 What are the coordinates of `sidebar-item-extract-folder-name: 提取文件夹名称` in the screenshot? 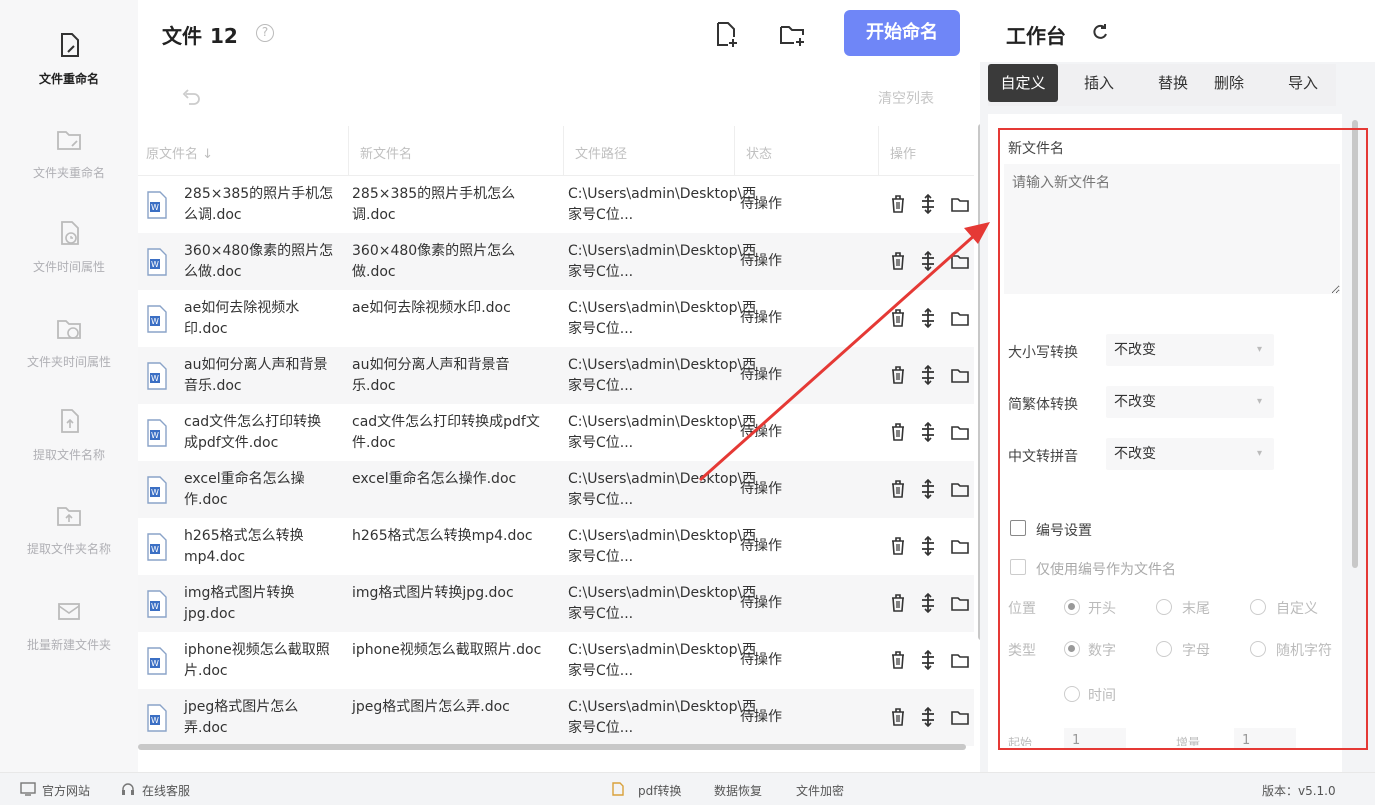 It's located at (69, 528).